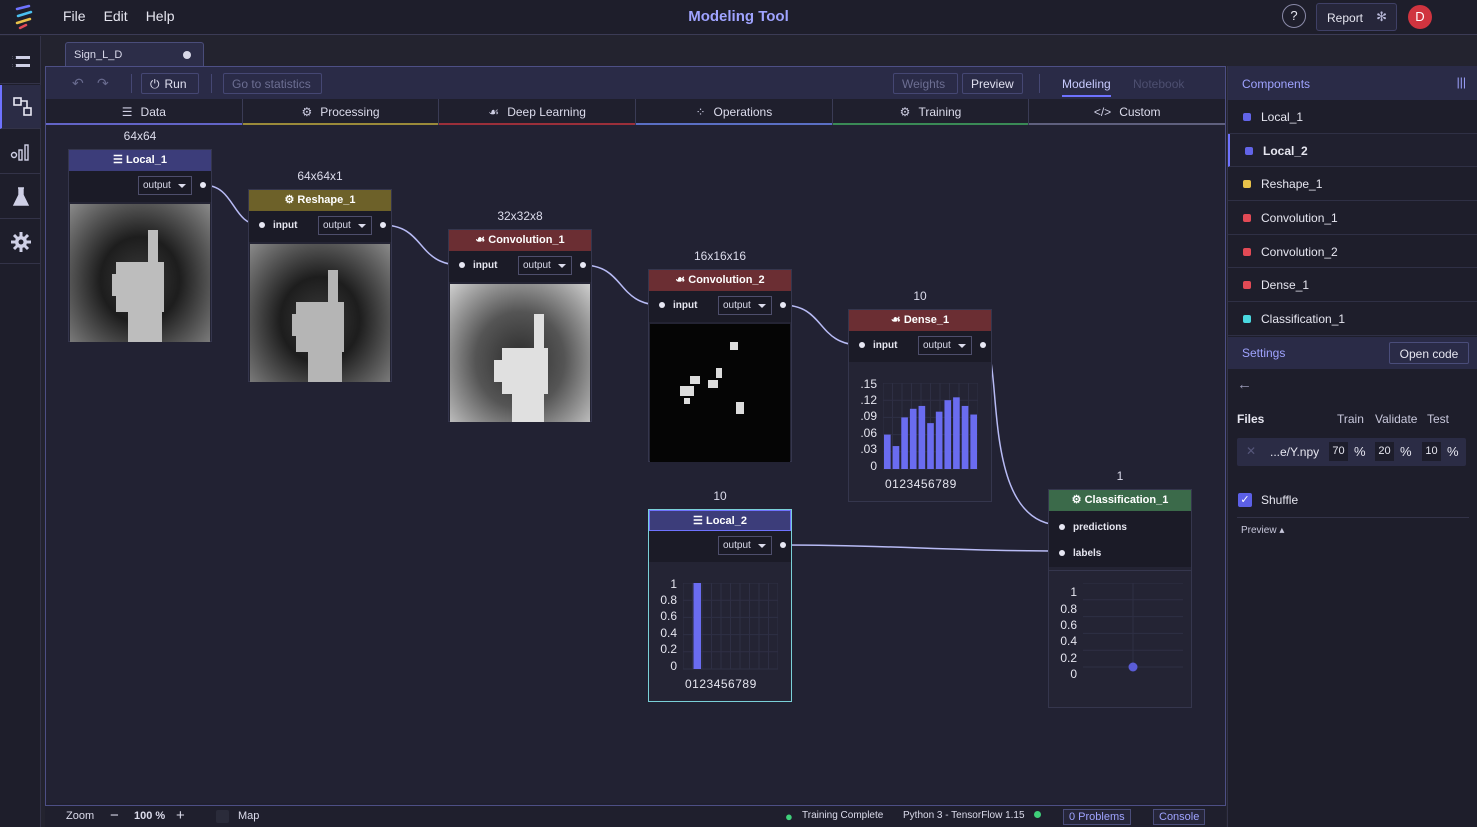  What do you see at coordinates (272, 83) in the screenshot?
I see `go-to-statistics-button: Go to statistics` at bounding box center [272, 83].